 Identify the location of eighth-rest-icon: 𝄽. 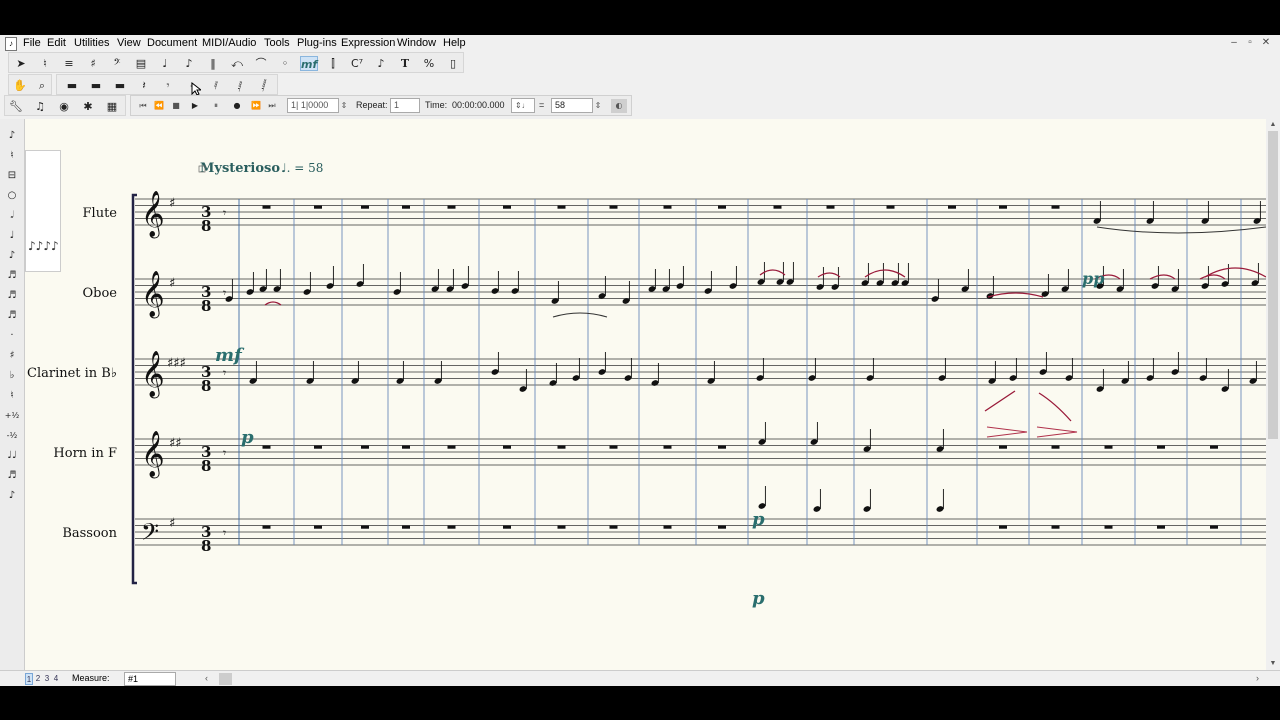
(144, 85).